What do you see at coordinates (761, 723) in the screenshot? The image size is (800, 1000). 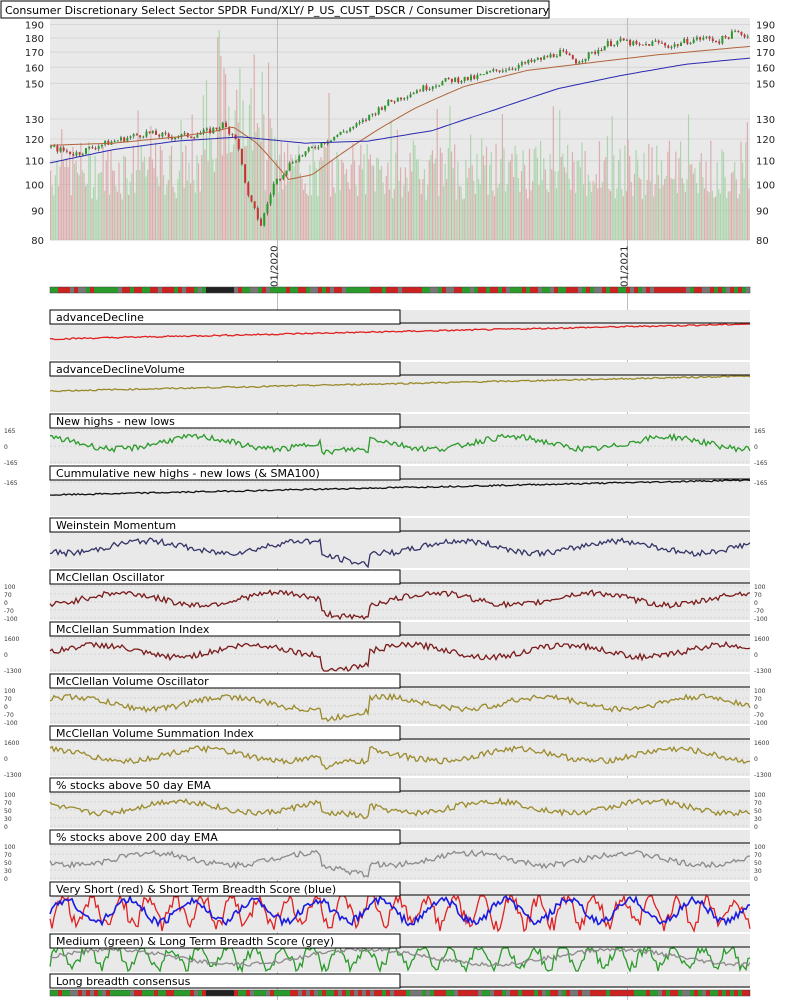 I see `panel-y-tick-right: -100` at bounding box center [761, 723].